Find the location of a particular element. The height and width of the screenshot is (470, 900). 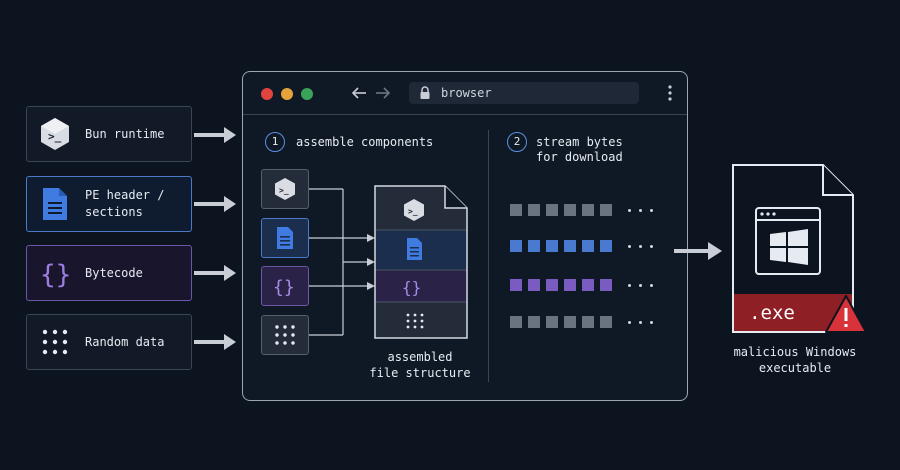

source-bytecode: {} Bytecode is located at coordinates (109, 273).